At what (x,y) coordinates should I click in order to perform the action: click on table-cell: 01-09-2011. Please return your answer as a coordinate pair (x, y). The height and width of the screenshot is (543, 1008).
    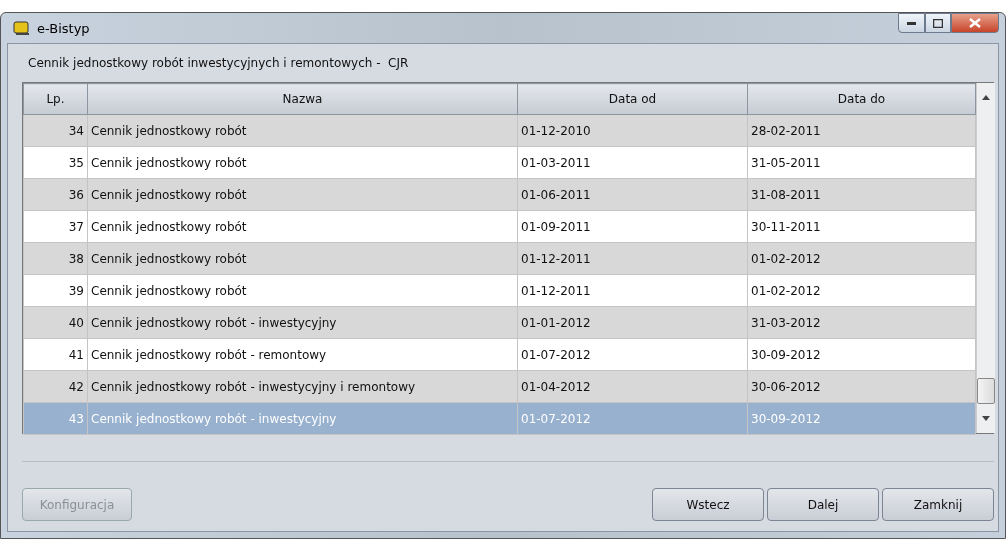
    Looking at the image, I should click on (632, 226).